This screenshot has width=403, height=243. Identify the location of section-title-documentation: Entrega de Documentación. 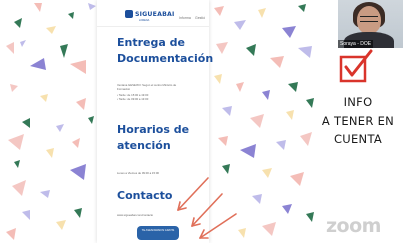
(165, 50).